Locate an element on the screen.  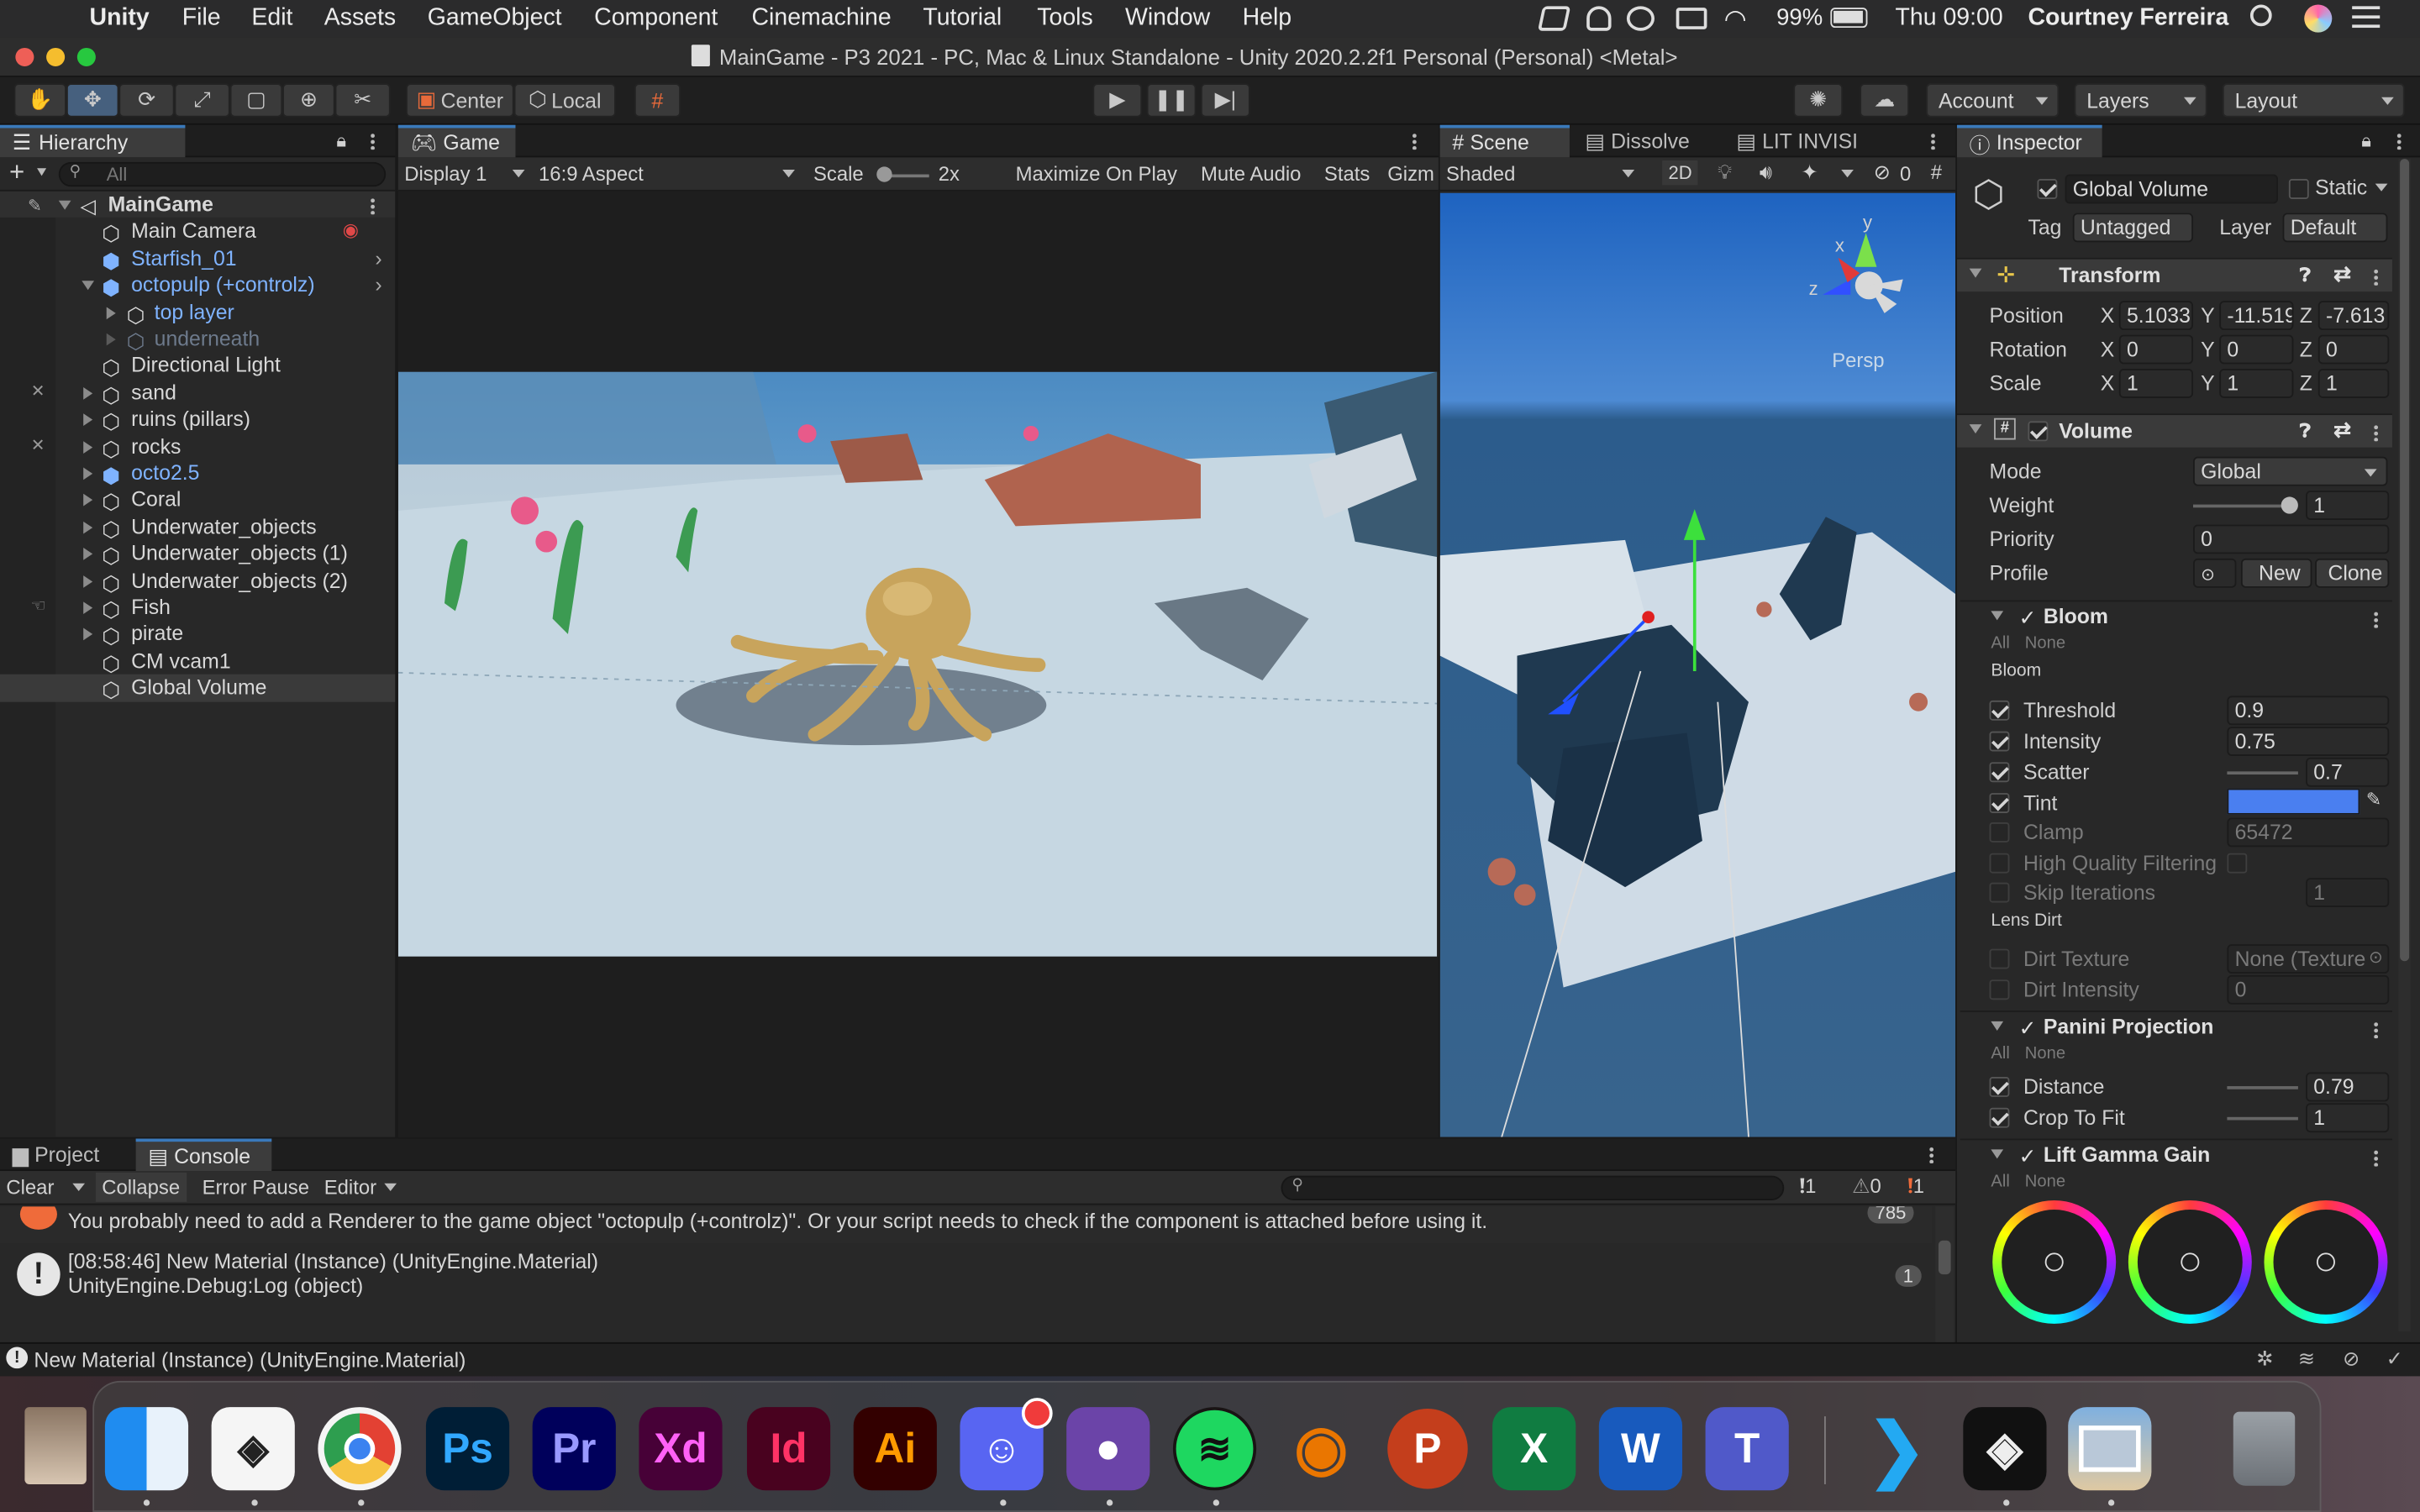
word-icon: W is located at coordinates (1640, 1449).